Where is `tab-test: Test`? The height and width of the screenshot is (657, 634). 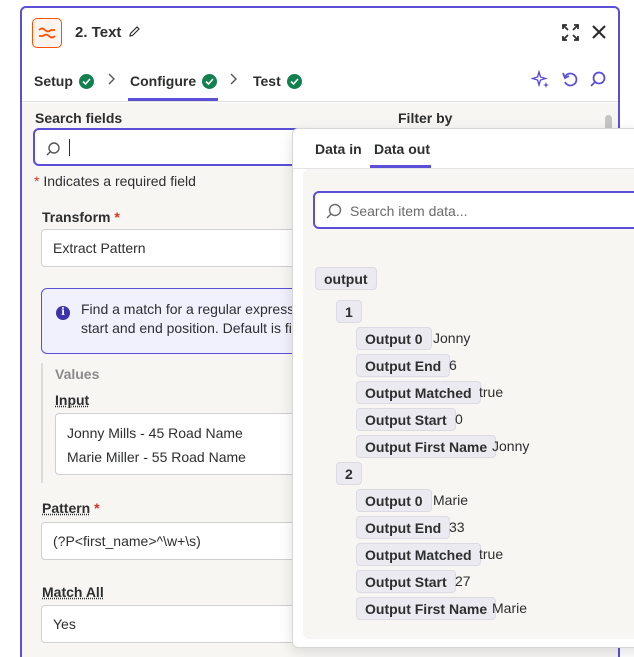
tab-test: Test is located at coordinates (277, 81).